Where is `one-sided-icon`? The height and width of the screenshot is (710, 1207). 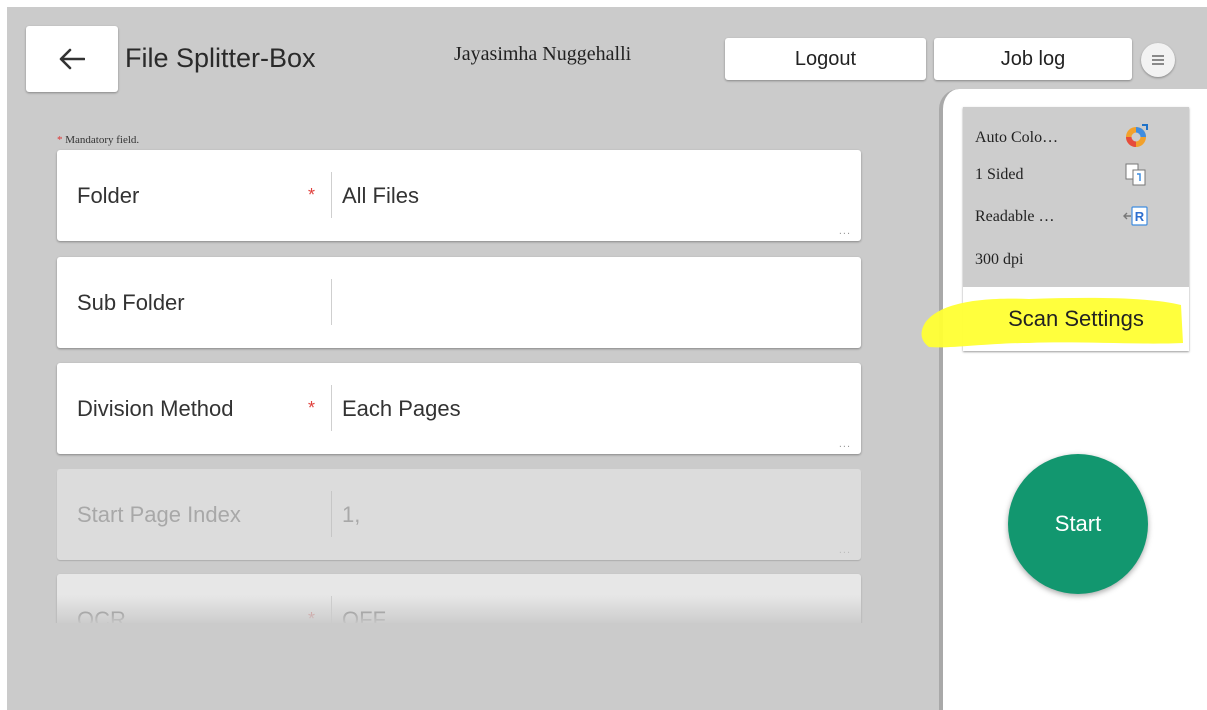 one-sided-icon is located at coordinates (1135, 174).